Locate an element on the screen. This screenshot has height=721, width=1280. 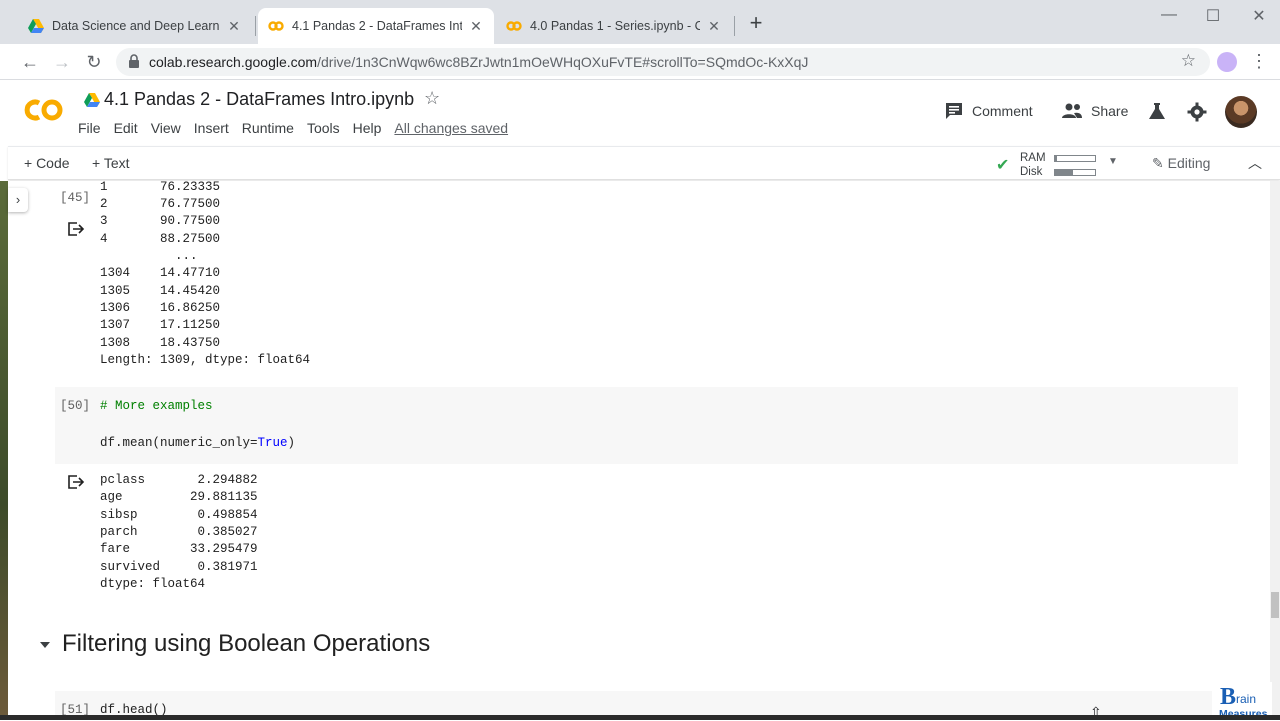
share-label: Share is located at coordinates (1110, 111).